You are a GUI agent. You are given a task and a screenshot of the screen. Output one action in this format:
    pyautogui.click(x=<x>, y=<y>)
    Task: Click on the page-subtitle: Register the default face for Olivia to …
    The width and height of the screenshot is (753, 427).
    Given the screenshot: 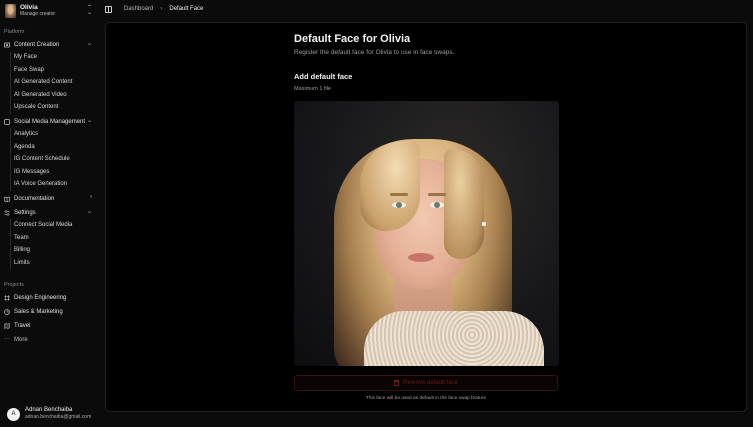 What is the action you would take?
    pyautogui.click(x=374, y=52)
    